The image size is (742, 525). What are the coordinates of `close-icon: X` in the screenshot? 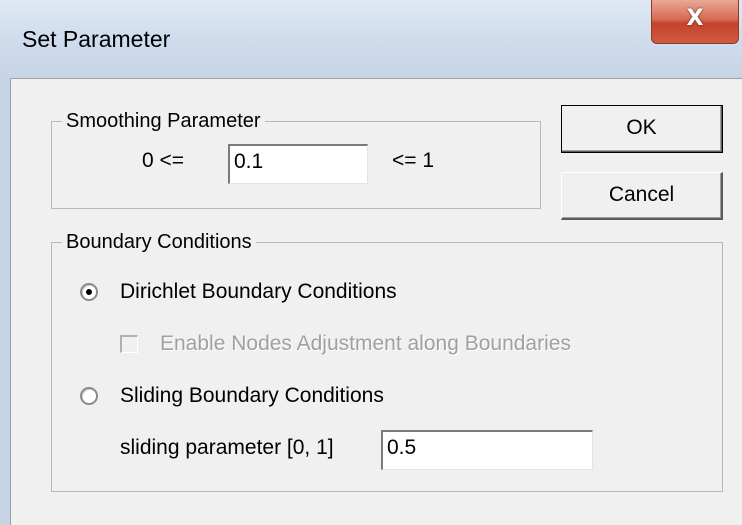 It's located at (695, 18).